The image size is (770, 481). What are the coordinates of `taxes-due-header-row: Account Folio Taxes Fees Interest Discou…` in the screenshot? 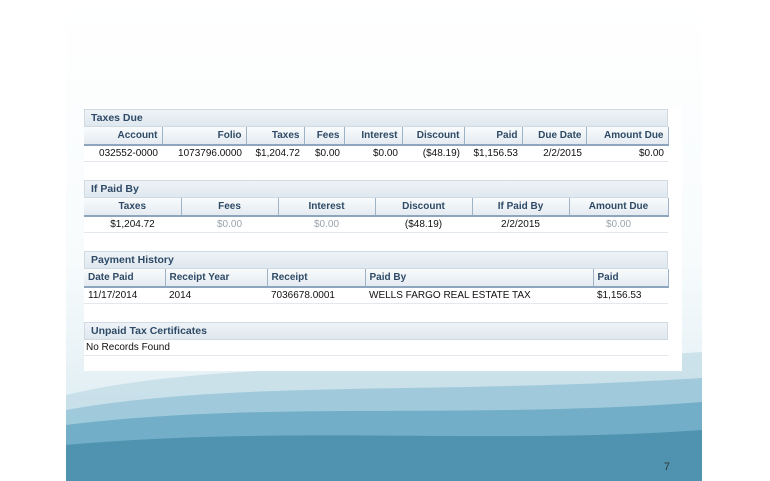 It's located at (376, 136).